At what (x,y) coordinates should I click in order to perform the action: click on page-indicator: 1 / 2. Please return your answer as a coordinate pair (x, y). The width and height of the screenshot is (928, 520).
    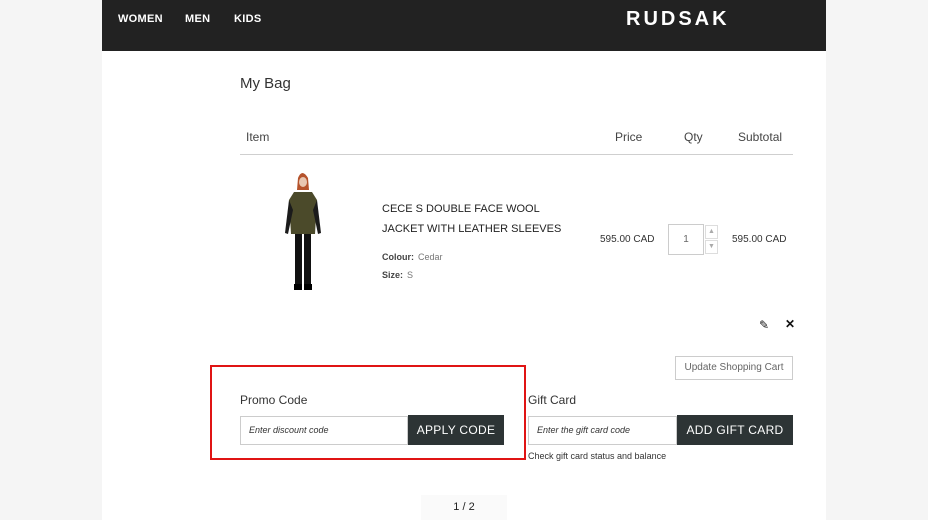
    Looking at the image, I should click on (464, 507).